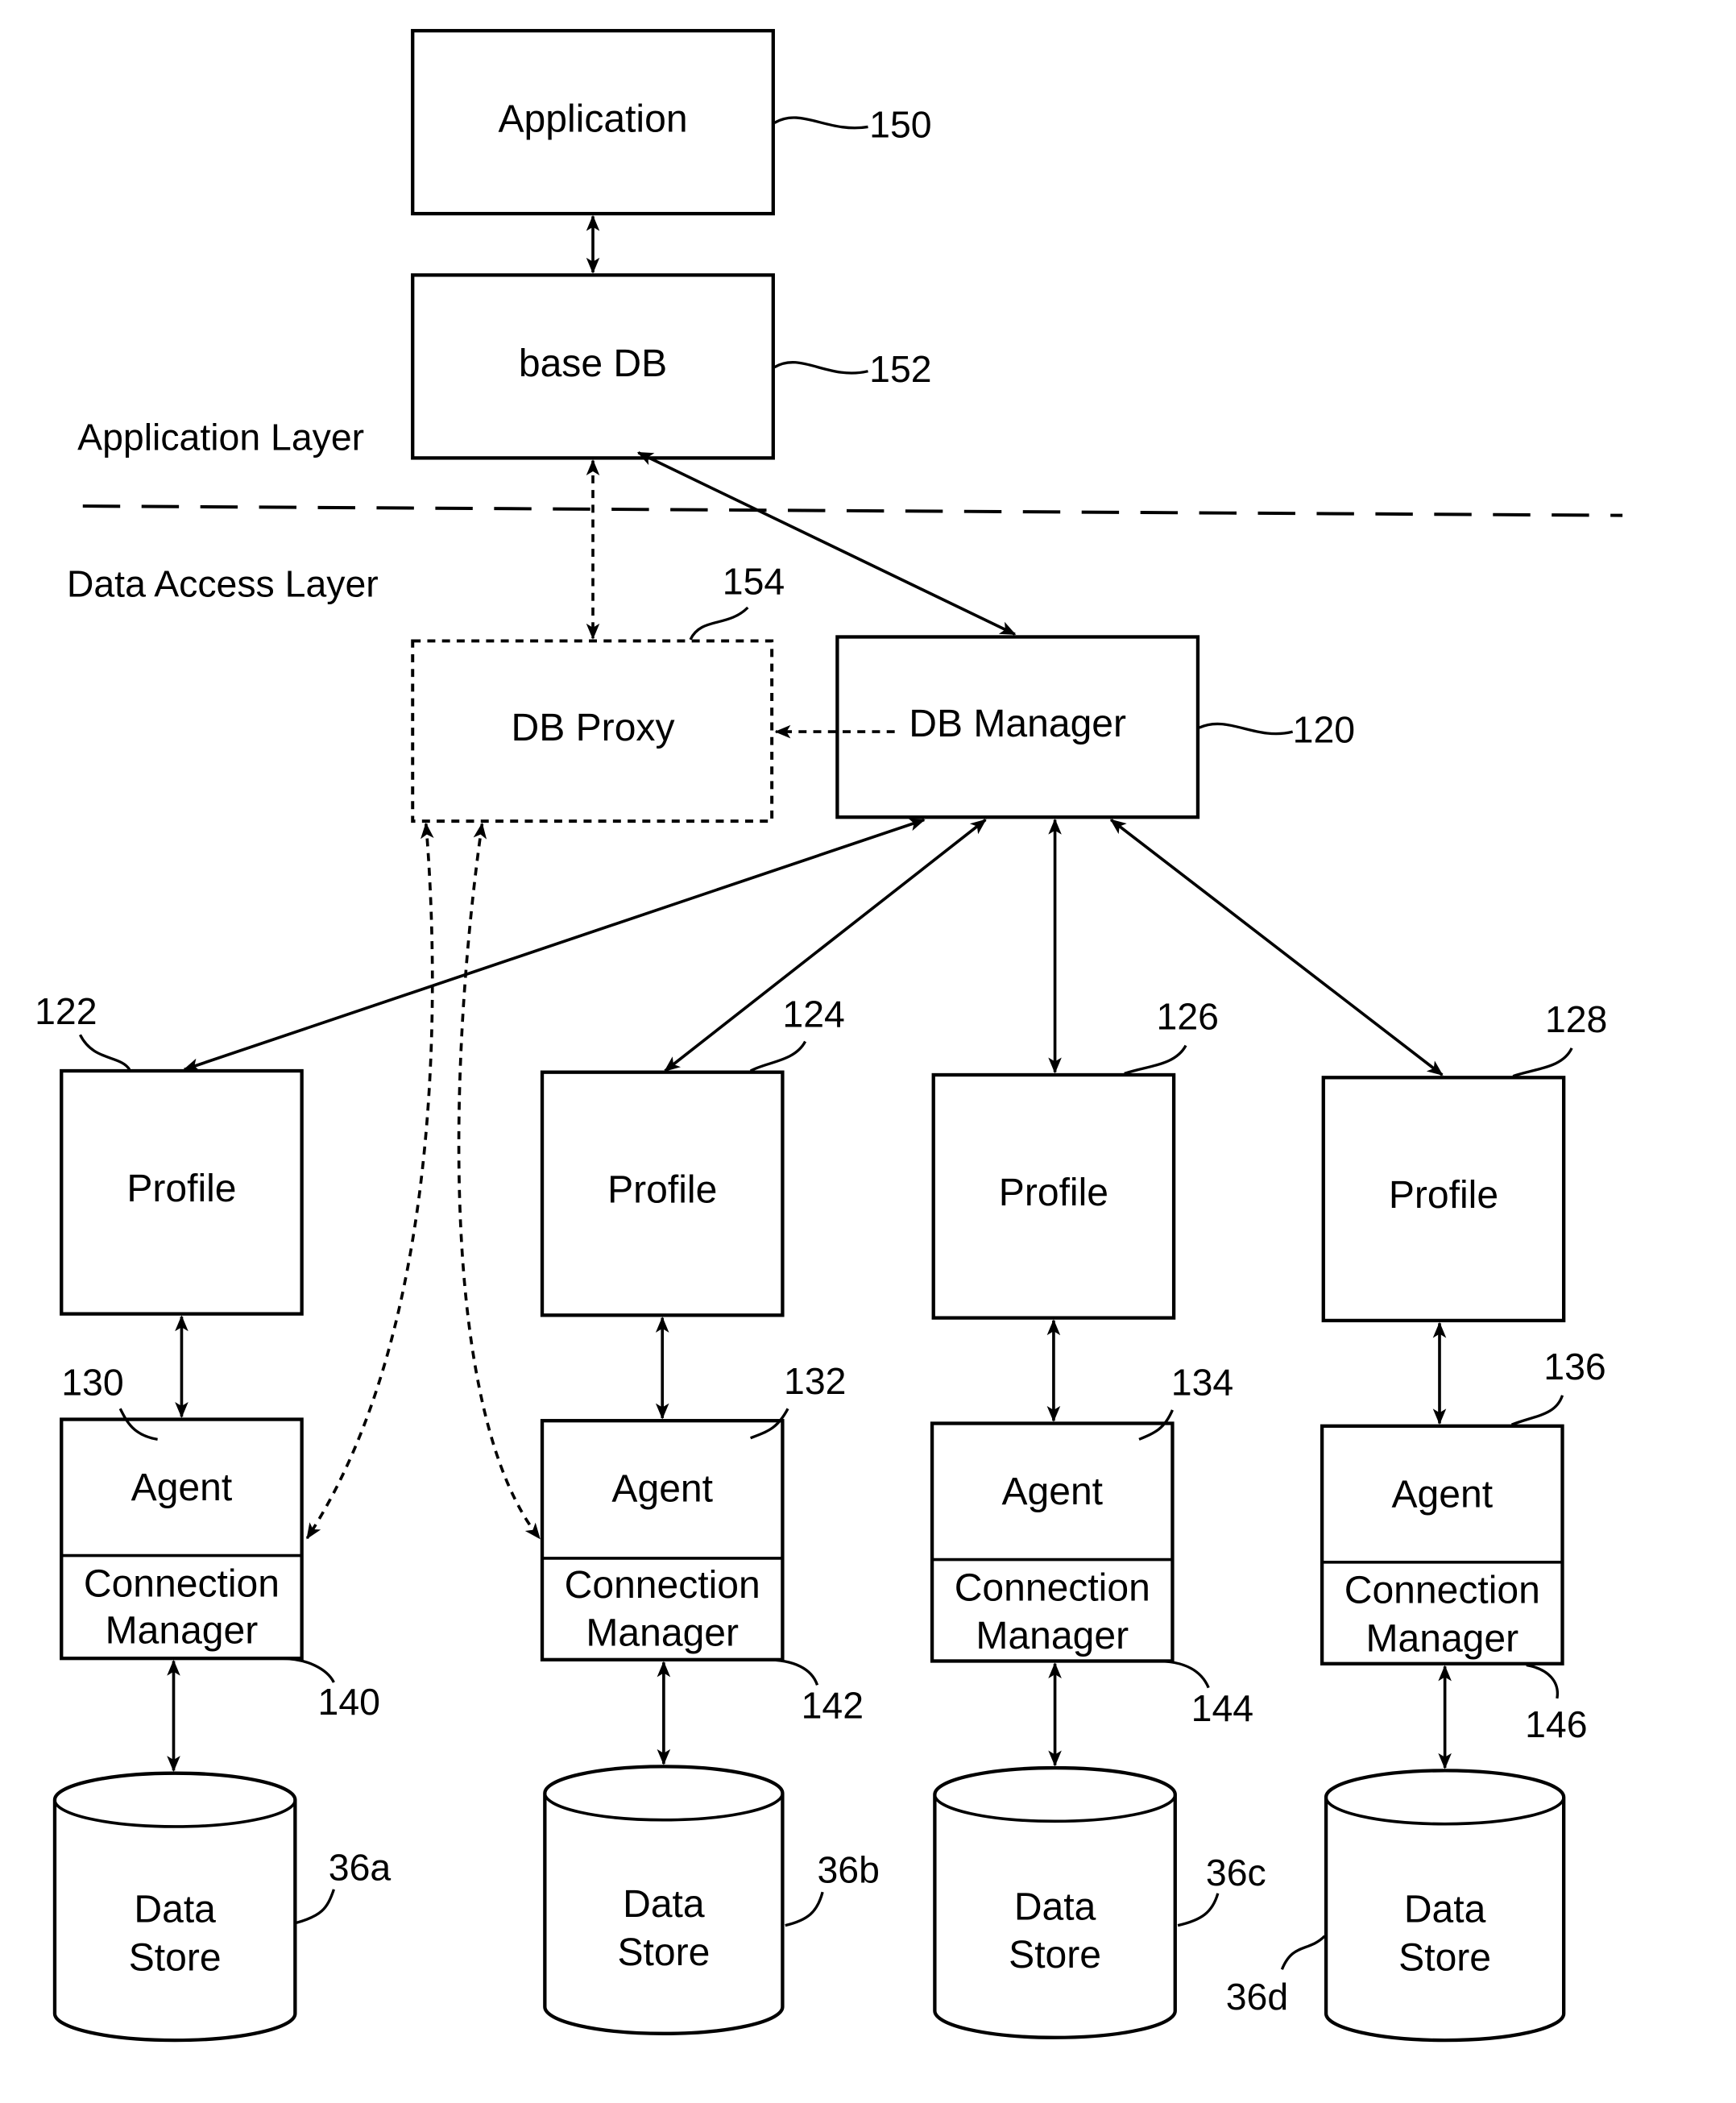  What do you see at coordinates (1257, 1997) in the screenshot?
I see `ref-36d: 36d` at bounding box center [1257, 1997].